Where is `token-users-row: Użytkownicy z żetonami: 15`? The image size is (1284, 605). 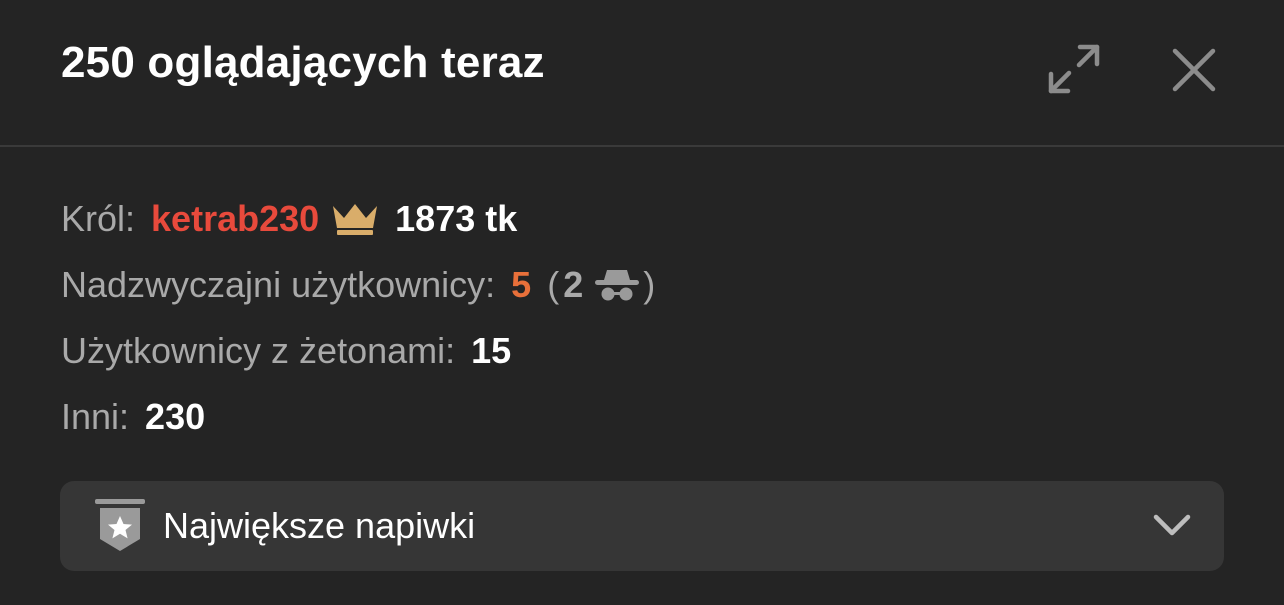 token-users-row: Użytkownicy z żetonami: 15 is located at coordinates (358, 351).